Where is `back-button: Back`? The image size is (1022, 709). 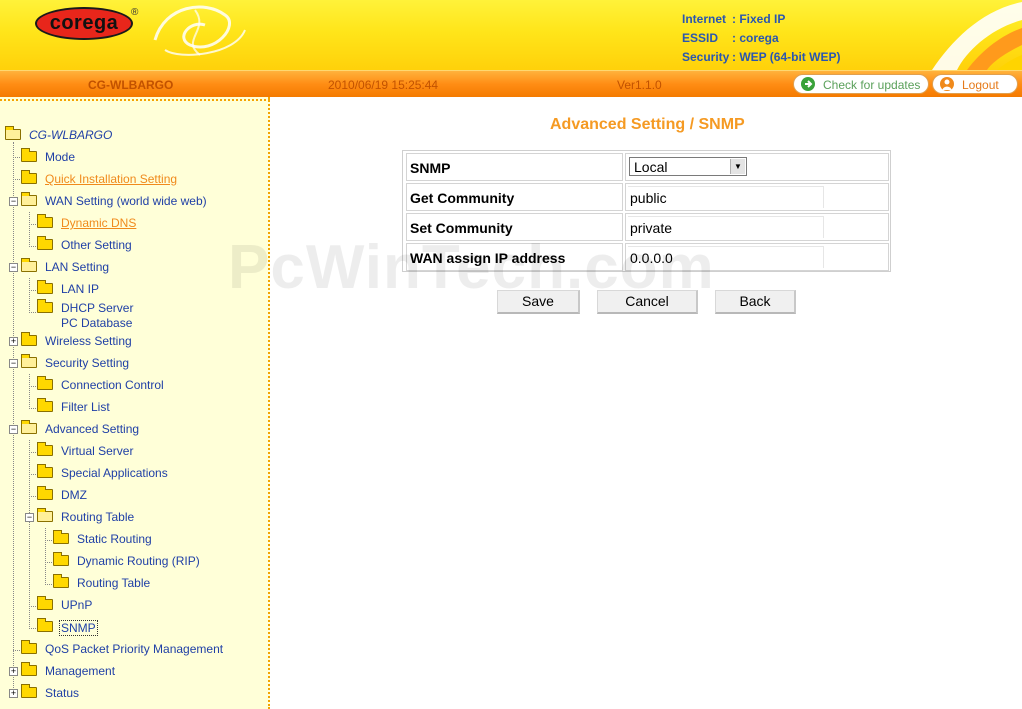
back-button: Back is located at coordinates (755, 302).